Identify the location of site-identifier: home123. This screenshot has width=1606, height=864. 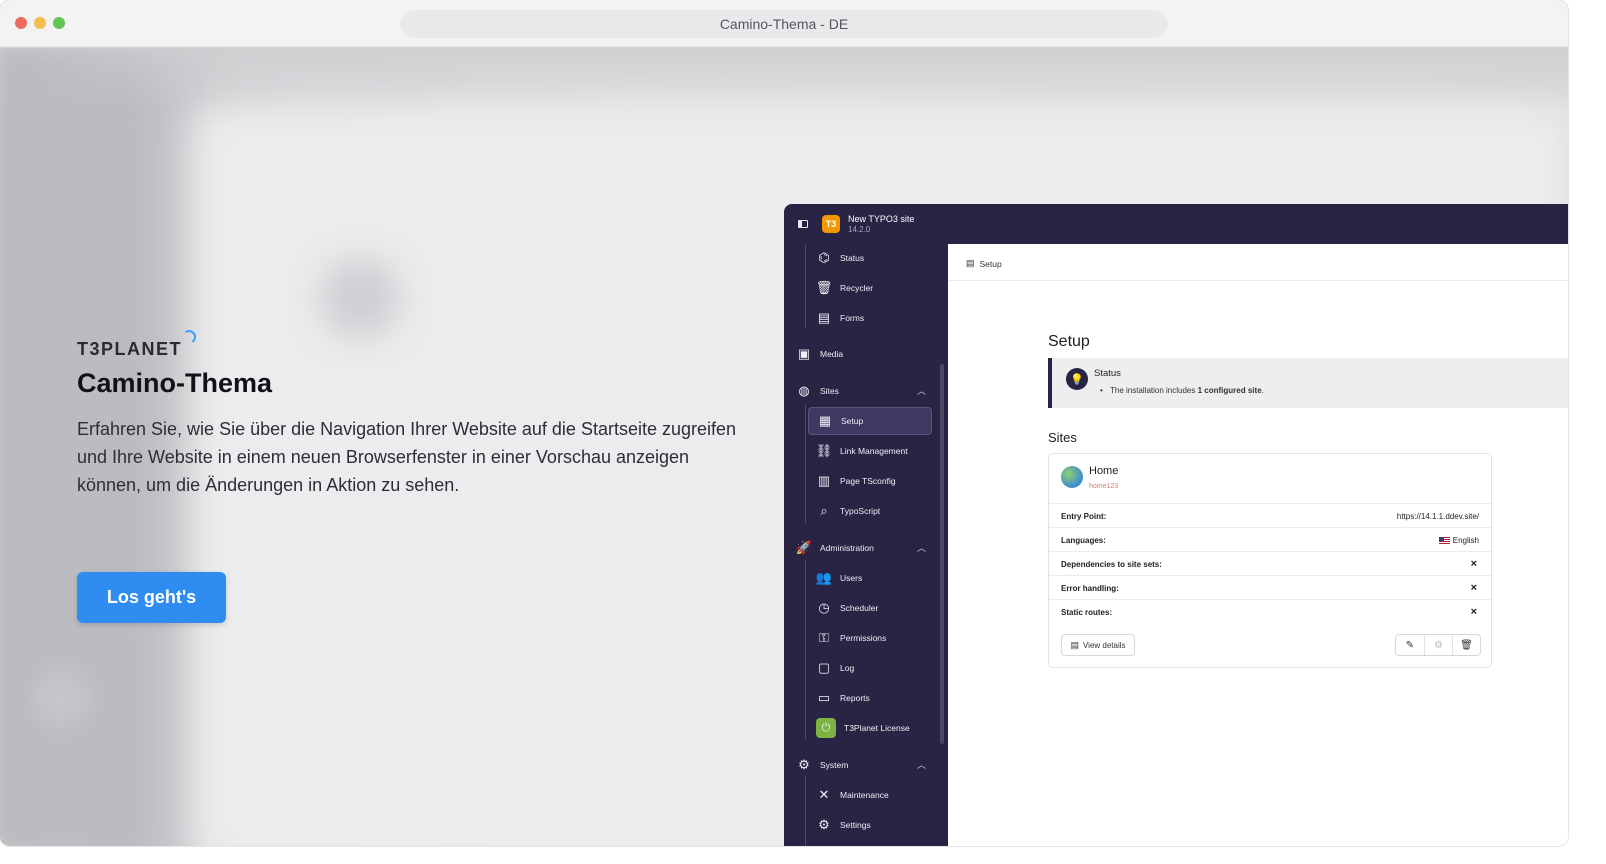
(1104, 486).